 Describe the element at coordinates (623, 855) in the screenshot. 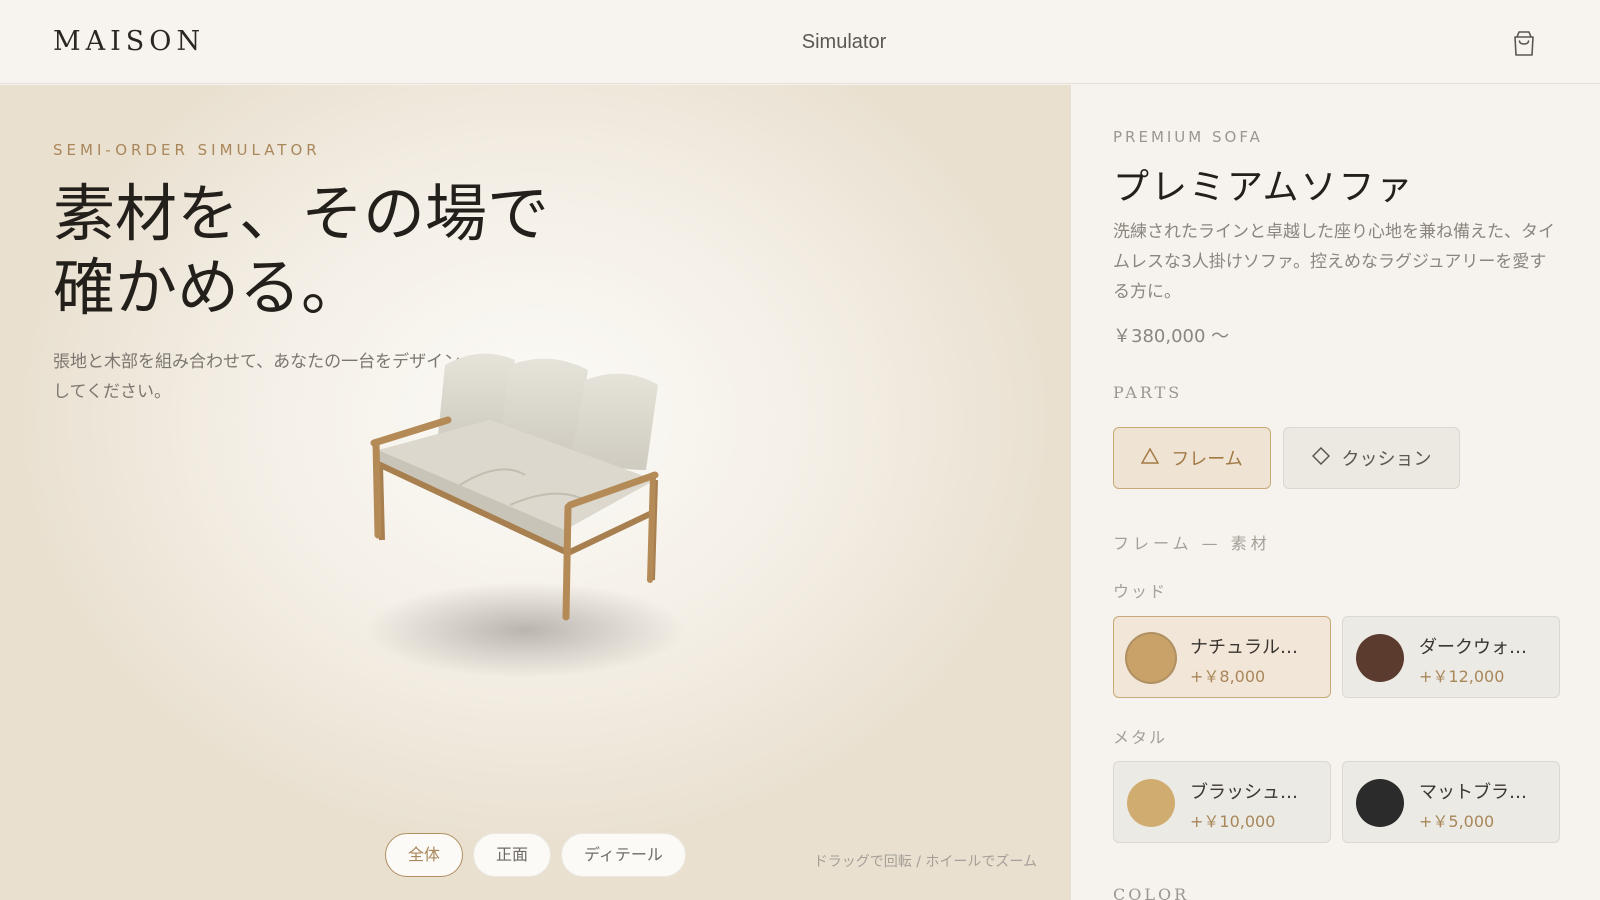

I see `tab-view-detail: ディテール` at that location.